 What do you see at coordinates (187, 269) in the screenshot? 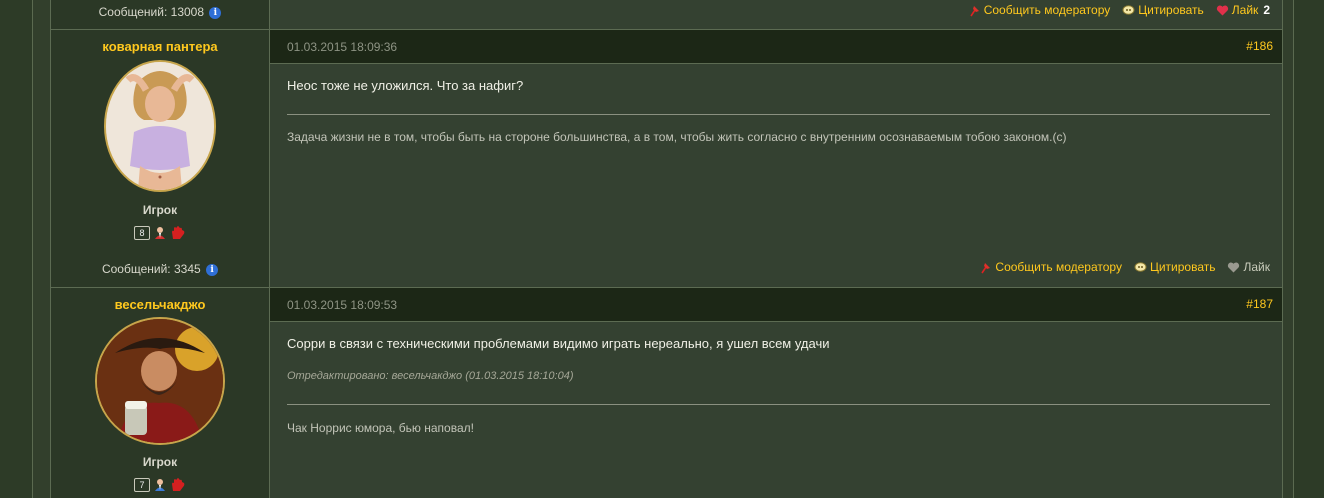
I see `message-count-value: 3345` at bounding box center [187, 269].